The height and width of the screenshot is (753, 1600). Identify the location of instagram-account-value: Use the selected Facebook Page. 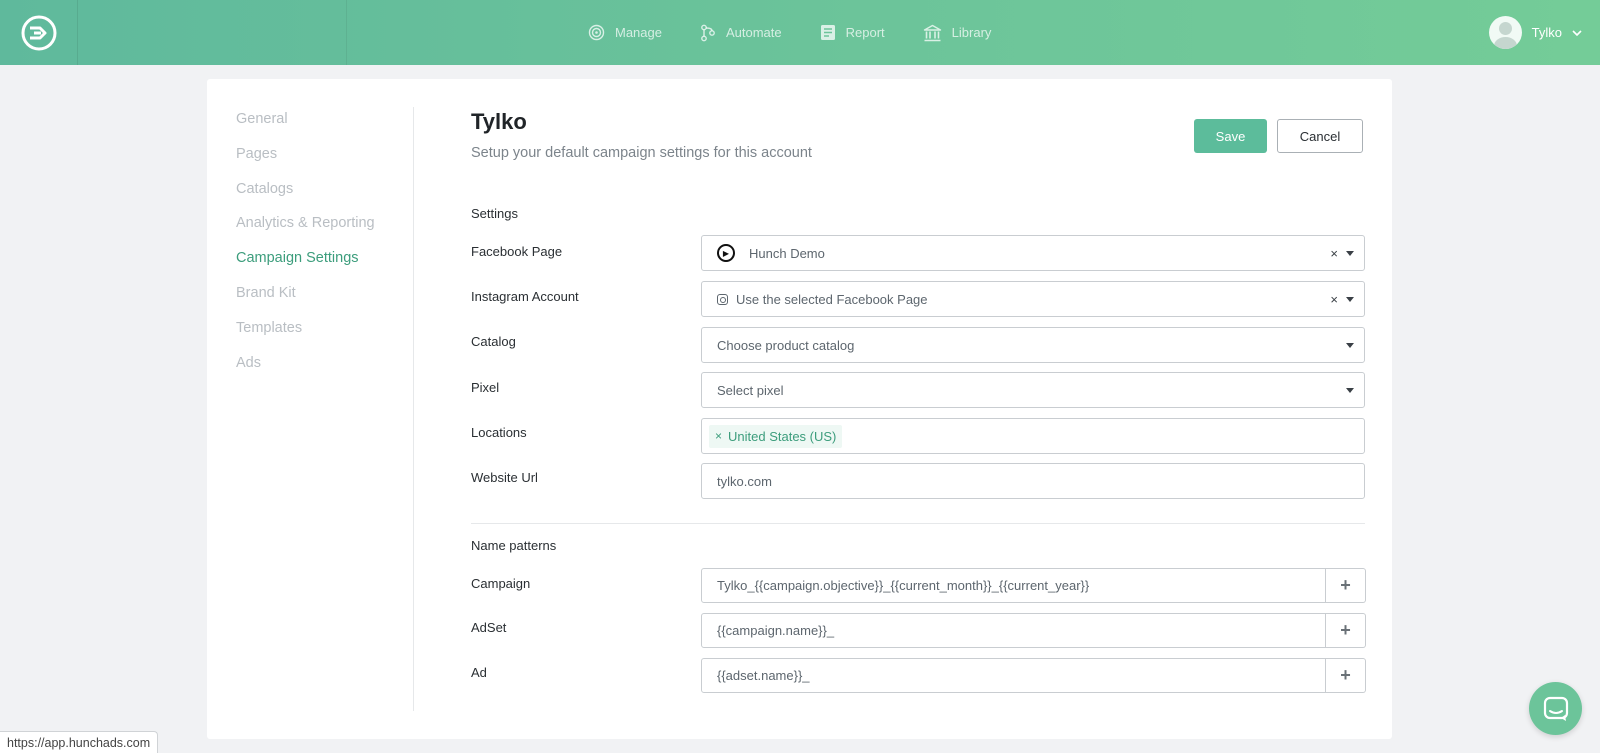
(832, 299).